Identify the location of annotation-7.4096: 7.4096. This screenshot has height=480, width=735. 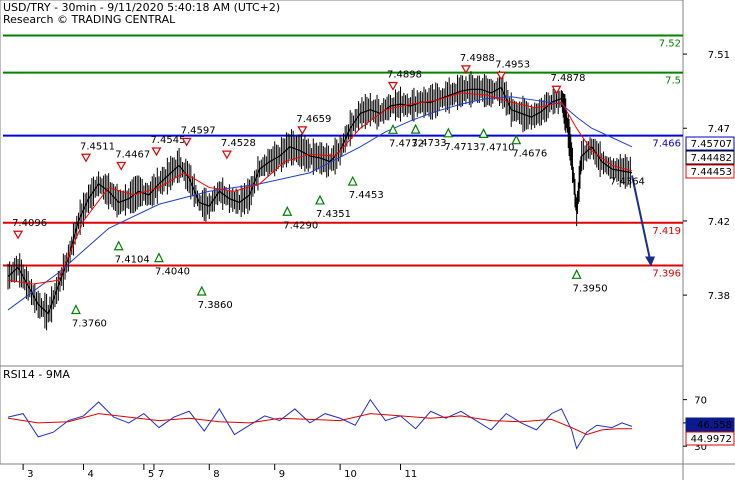
(29, 223).